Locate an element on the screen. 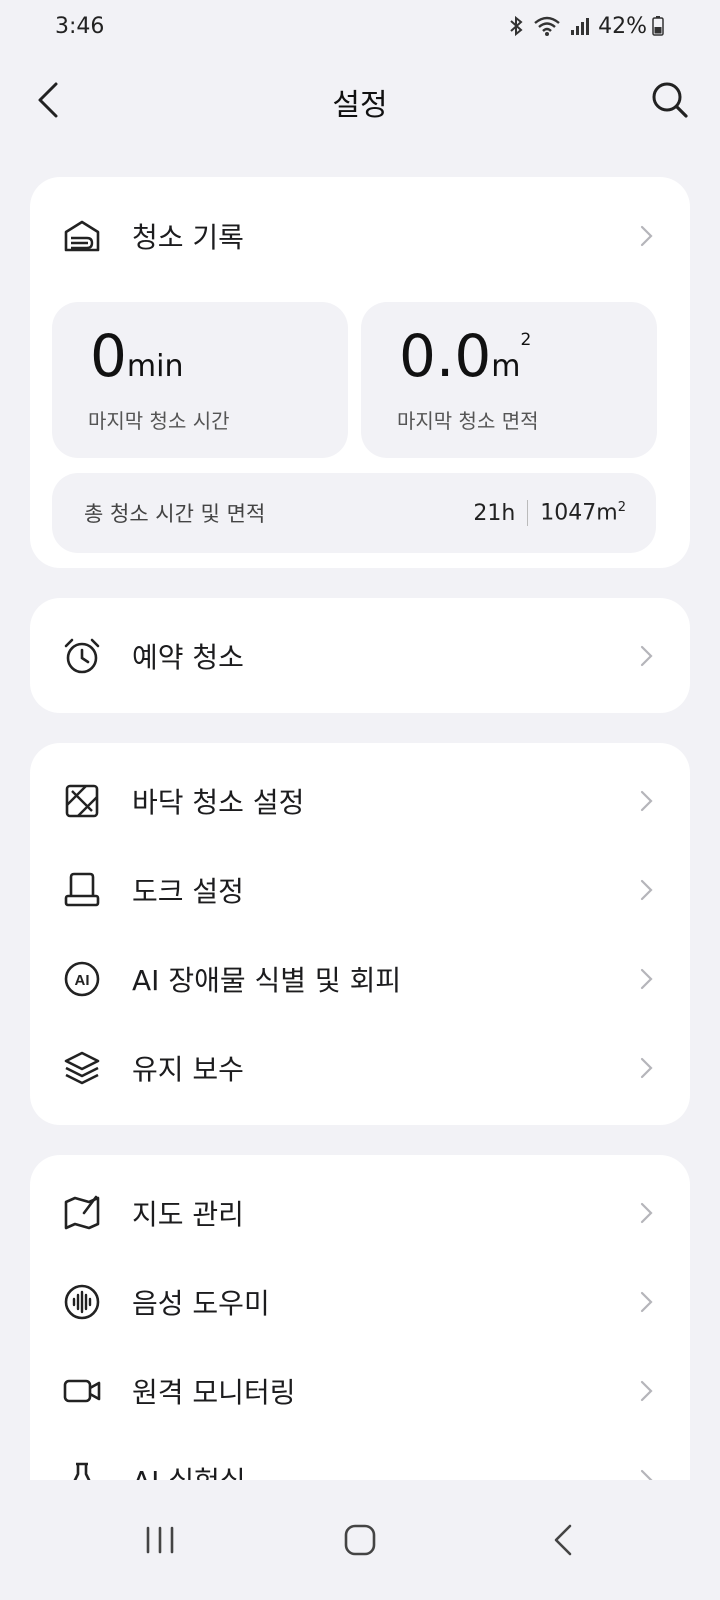  last-clean-area-box: 0.0m2 마지막 청소 면적 is located at coordinates (509, 380).